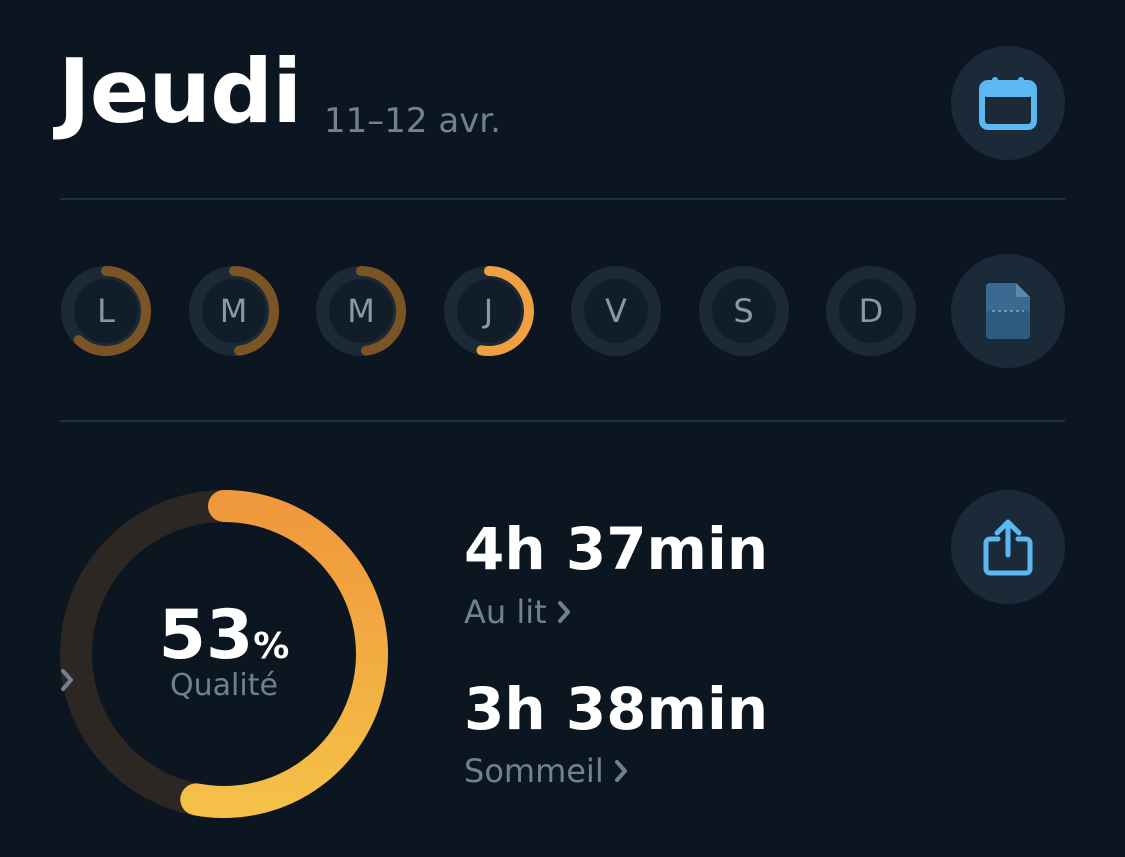 This screenshot has width=1125, height=857. I want to click on day-letter: S, so click(743, 311).